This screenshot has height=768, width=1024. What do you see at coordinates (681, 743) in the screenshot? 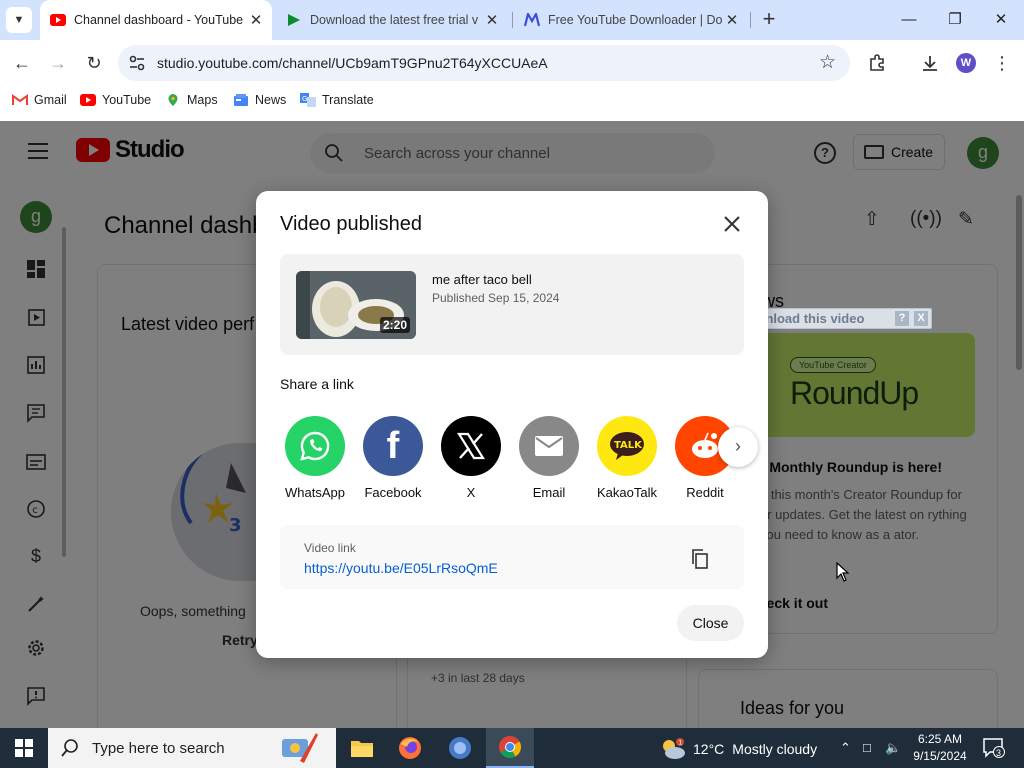
I see `svg-text: 1` at bounding box center [681, 743].